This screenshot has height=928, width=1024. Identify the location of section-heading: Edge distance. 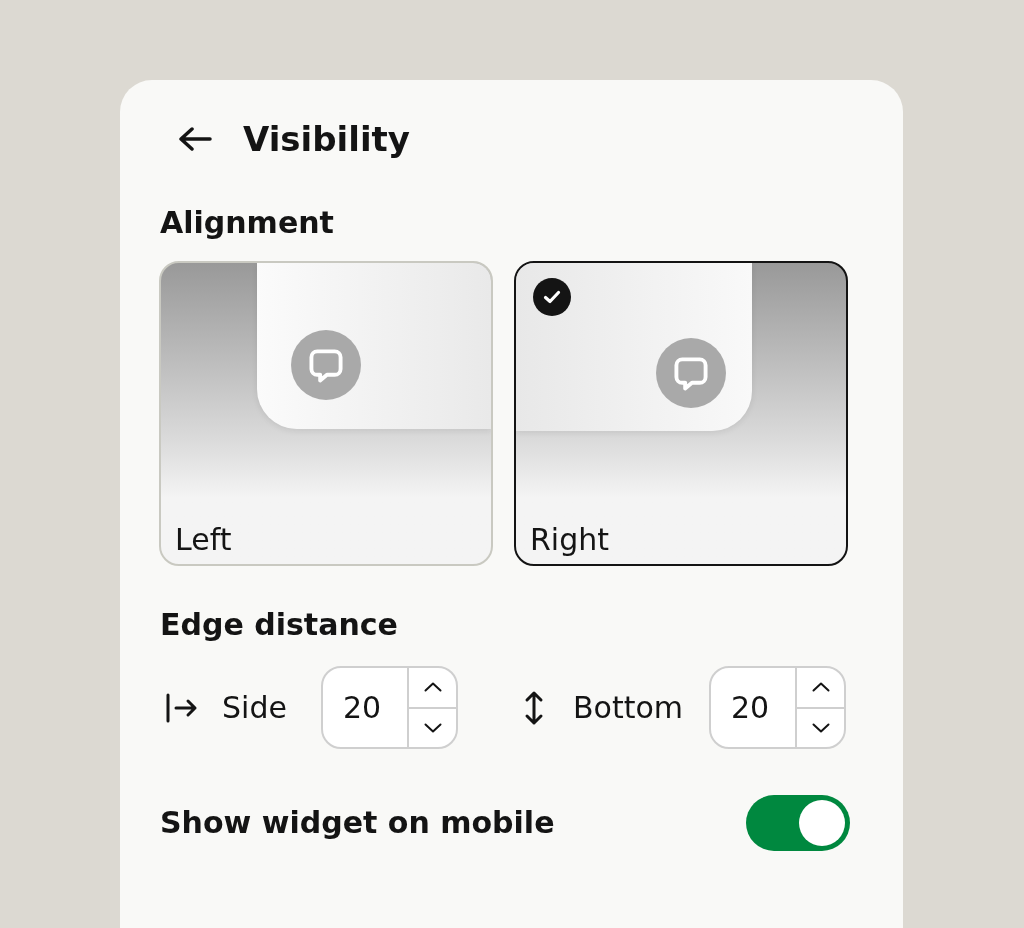
(279, 625).